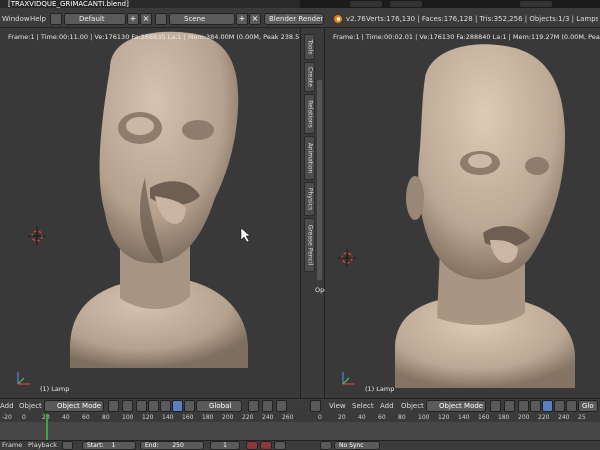  What do you see at coordinates (128, 417) in the screenshot?
I see `timeline-tick-label: 100` at bounding box center [128, 417].